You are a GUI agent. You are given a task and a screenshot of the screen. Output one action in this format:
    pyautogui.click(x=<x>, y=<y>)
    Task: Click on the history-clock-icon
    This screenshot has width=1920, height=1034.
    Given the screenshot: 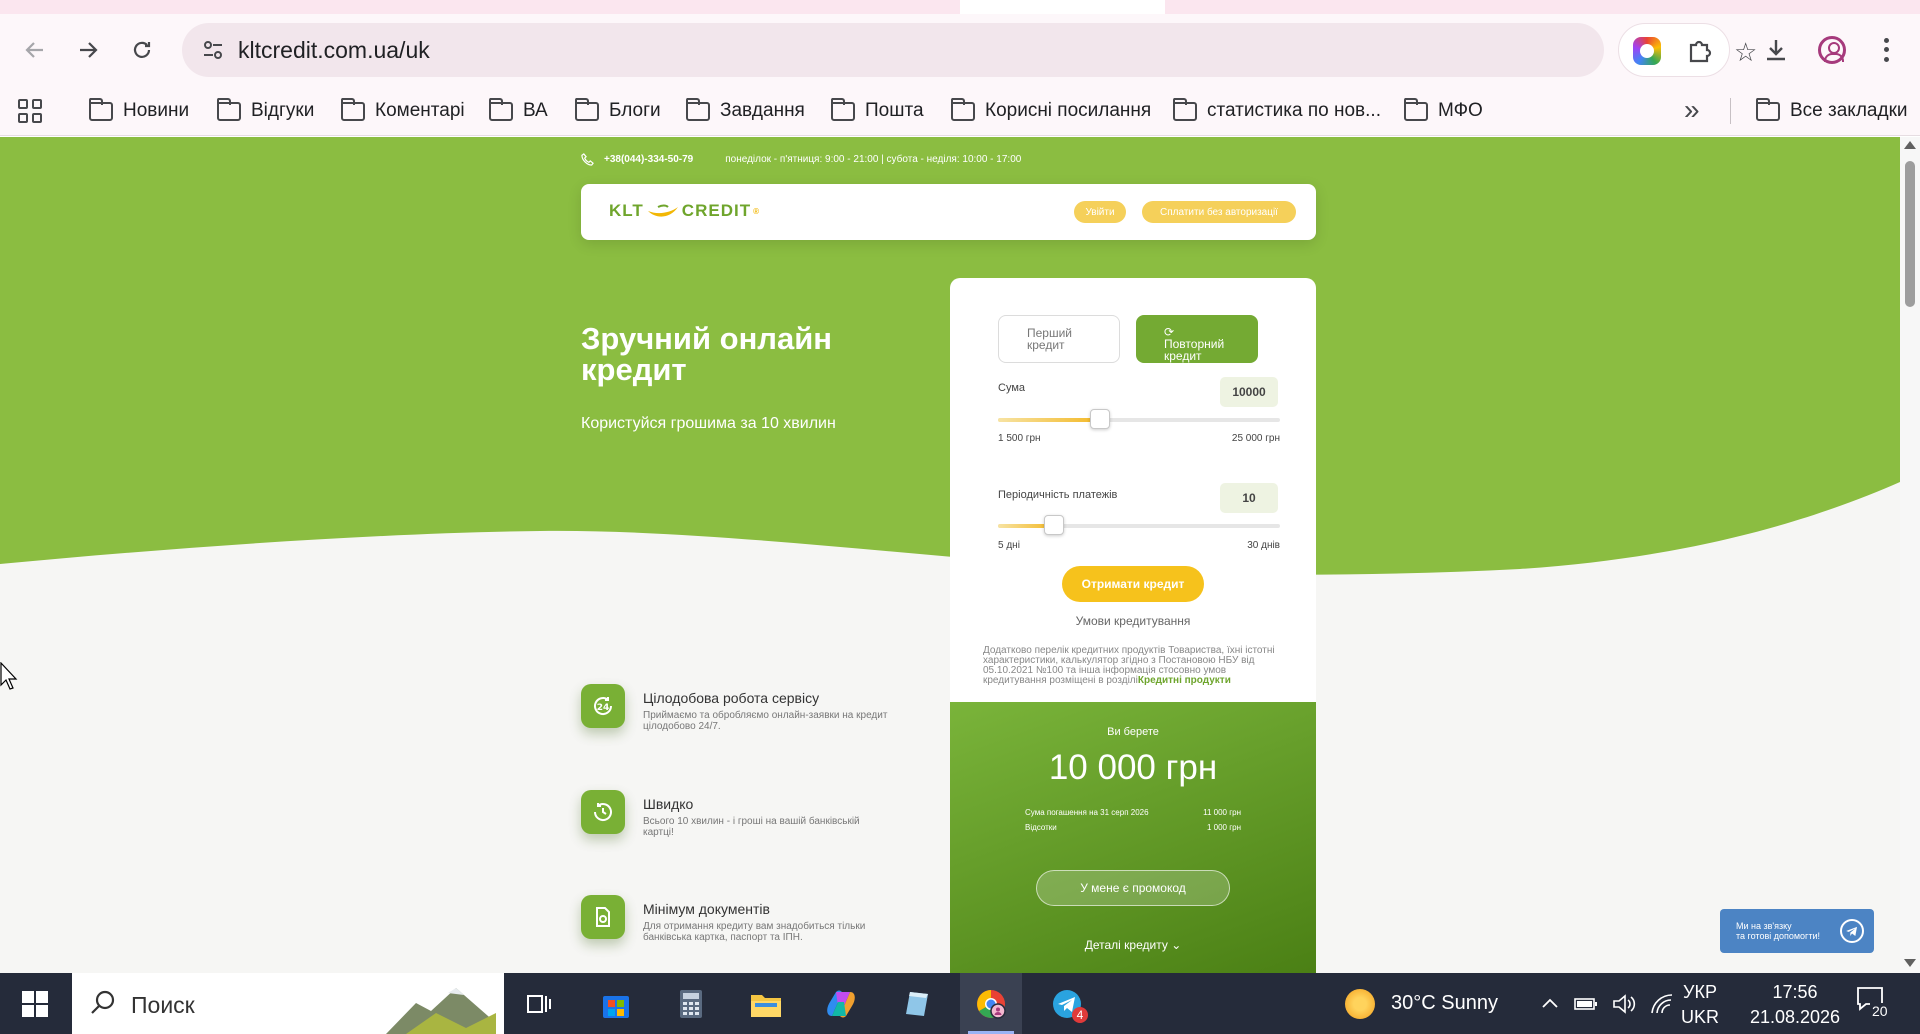 What is the action you would take?
    pyautogui.click(x=603, y=812)
    